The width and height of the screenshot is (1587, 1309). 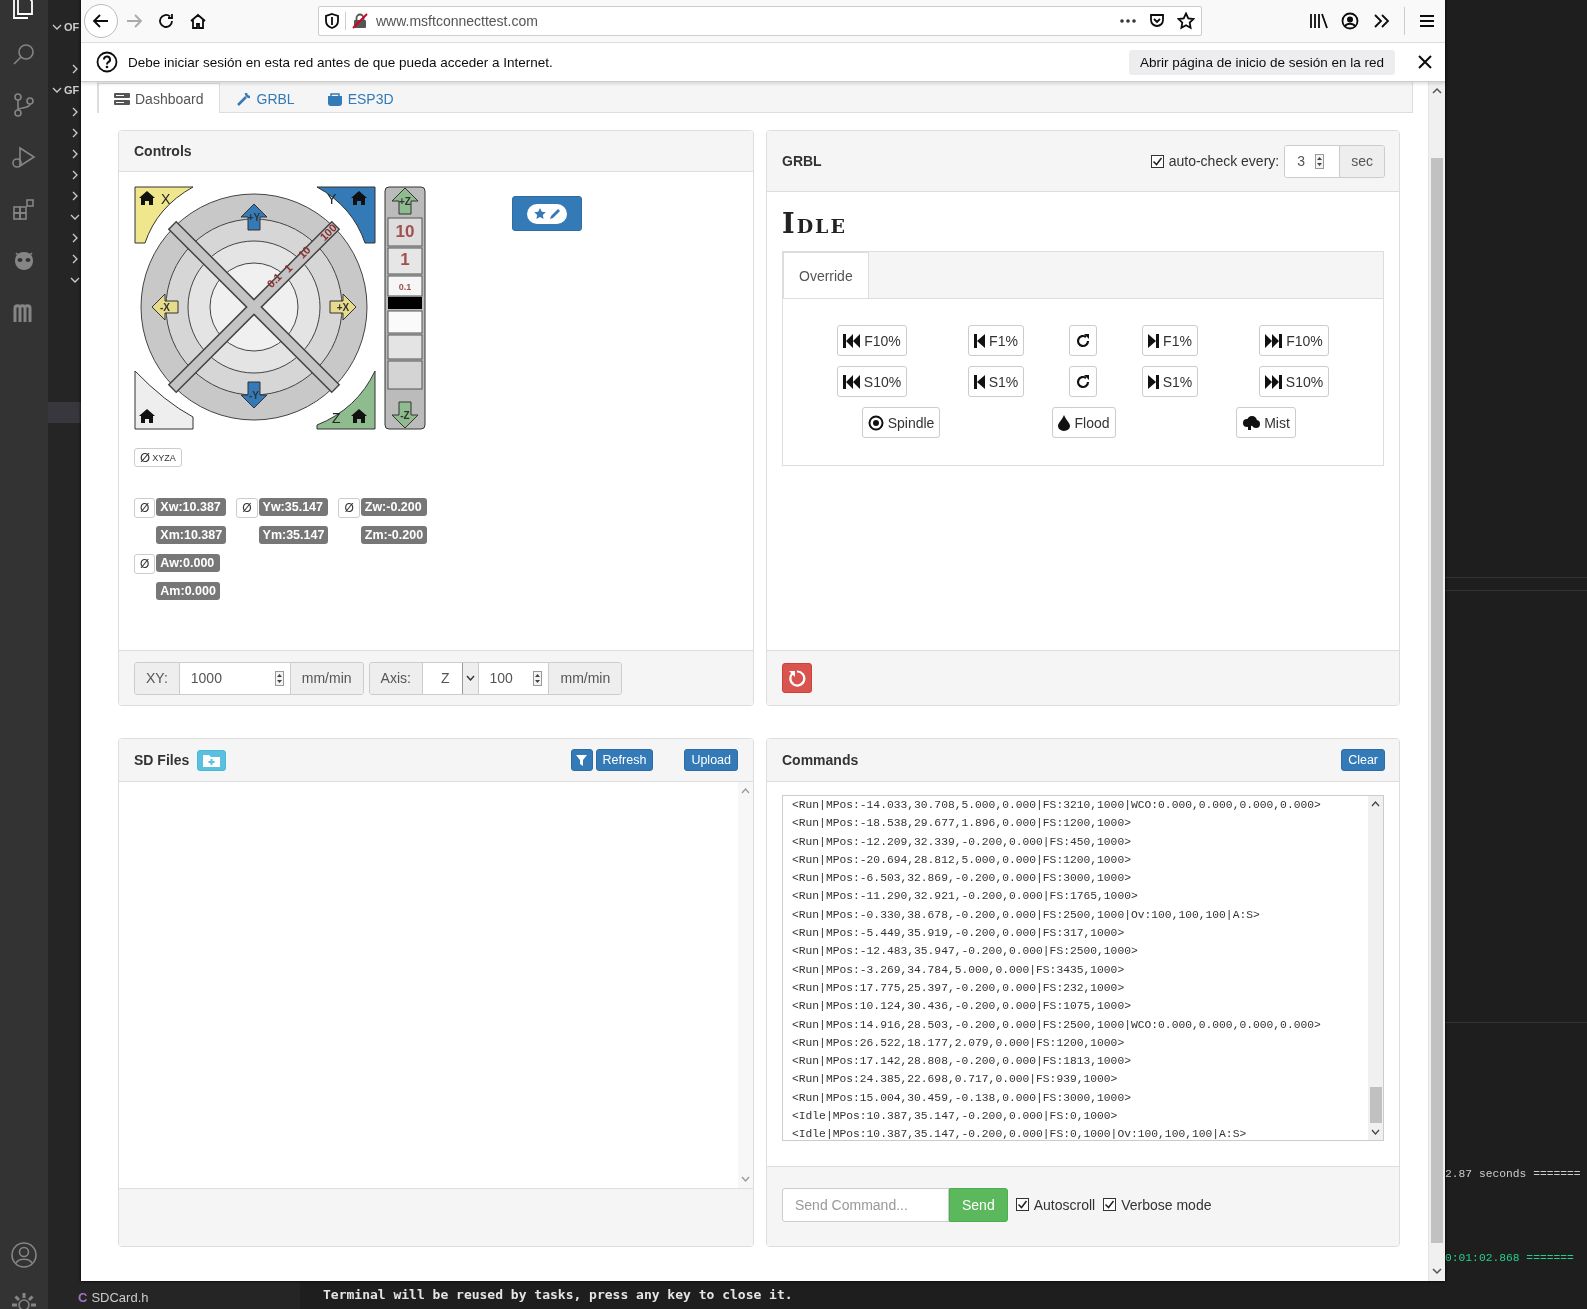 I want to click on reset-button, so click(x=797, y=678).